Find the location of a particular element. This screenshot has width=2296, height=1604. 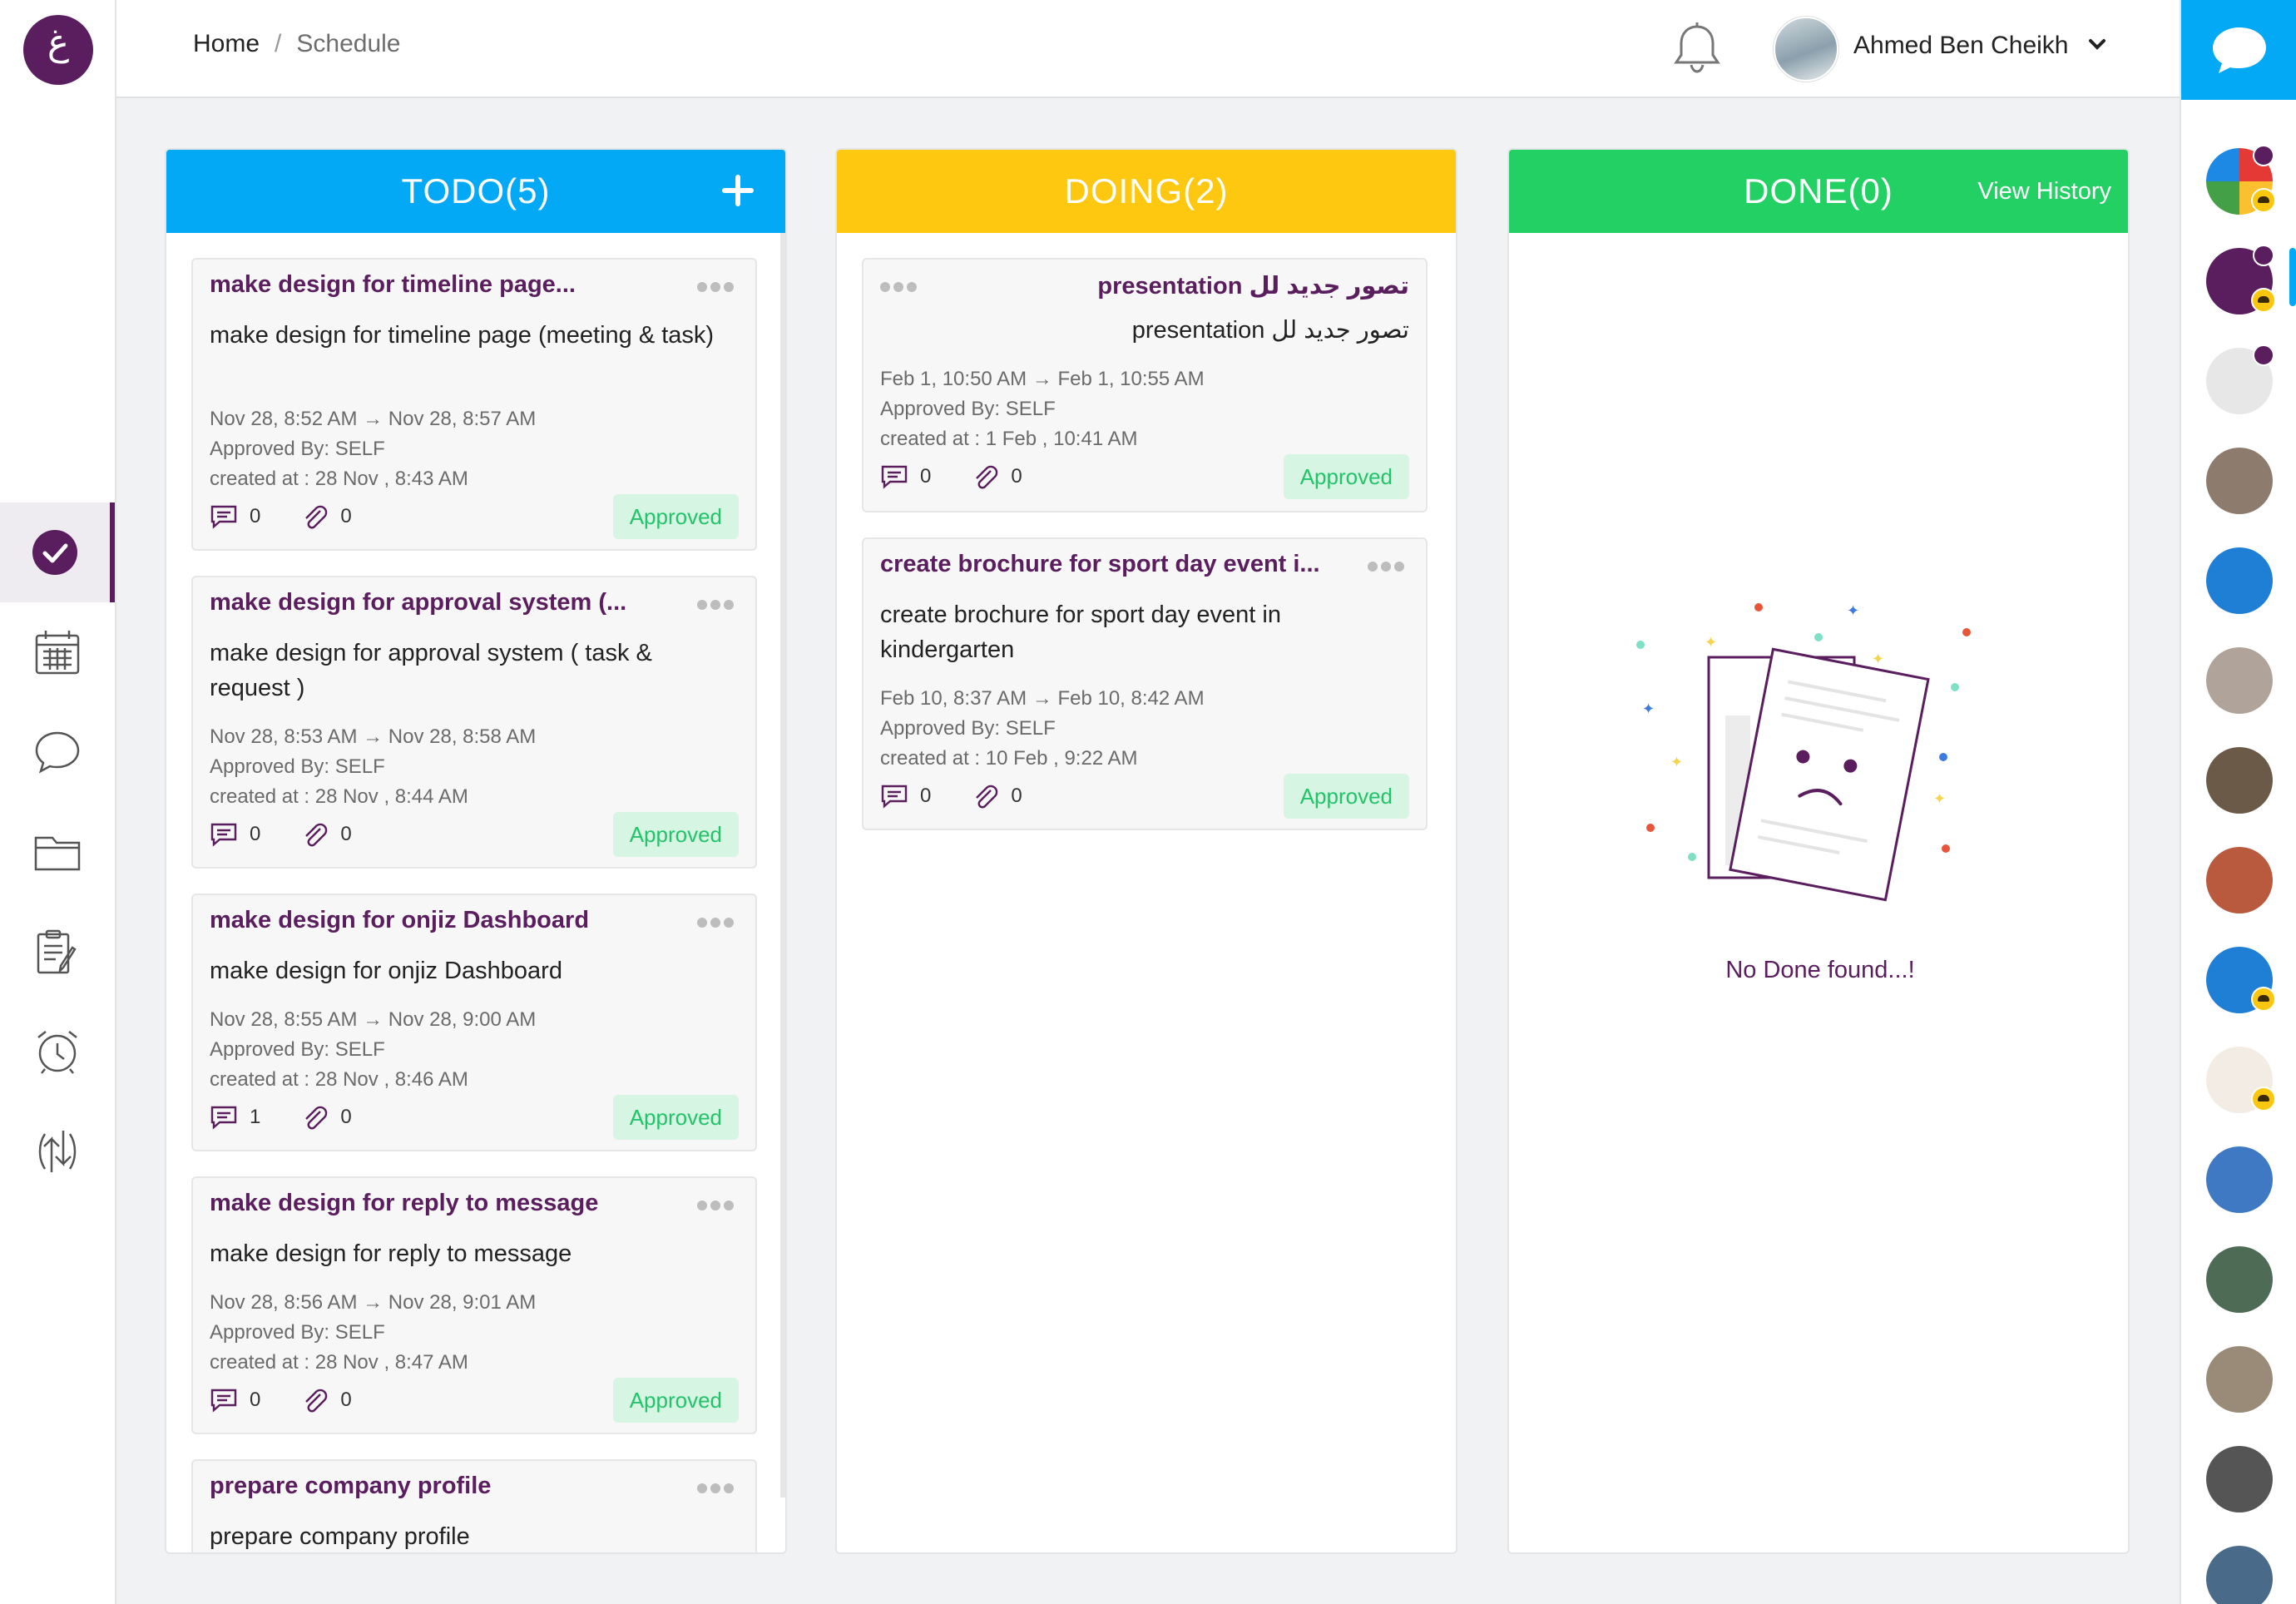

alarm-clock-icon is located at coordinates (57, 1052).